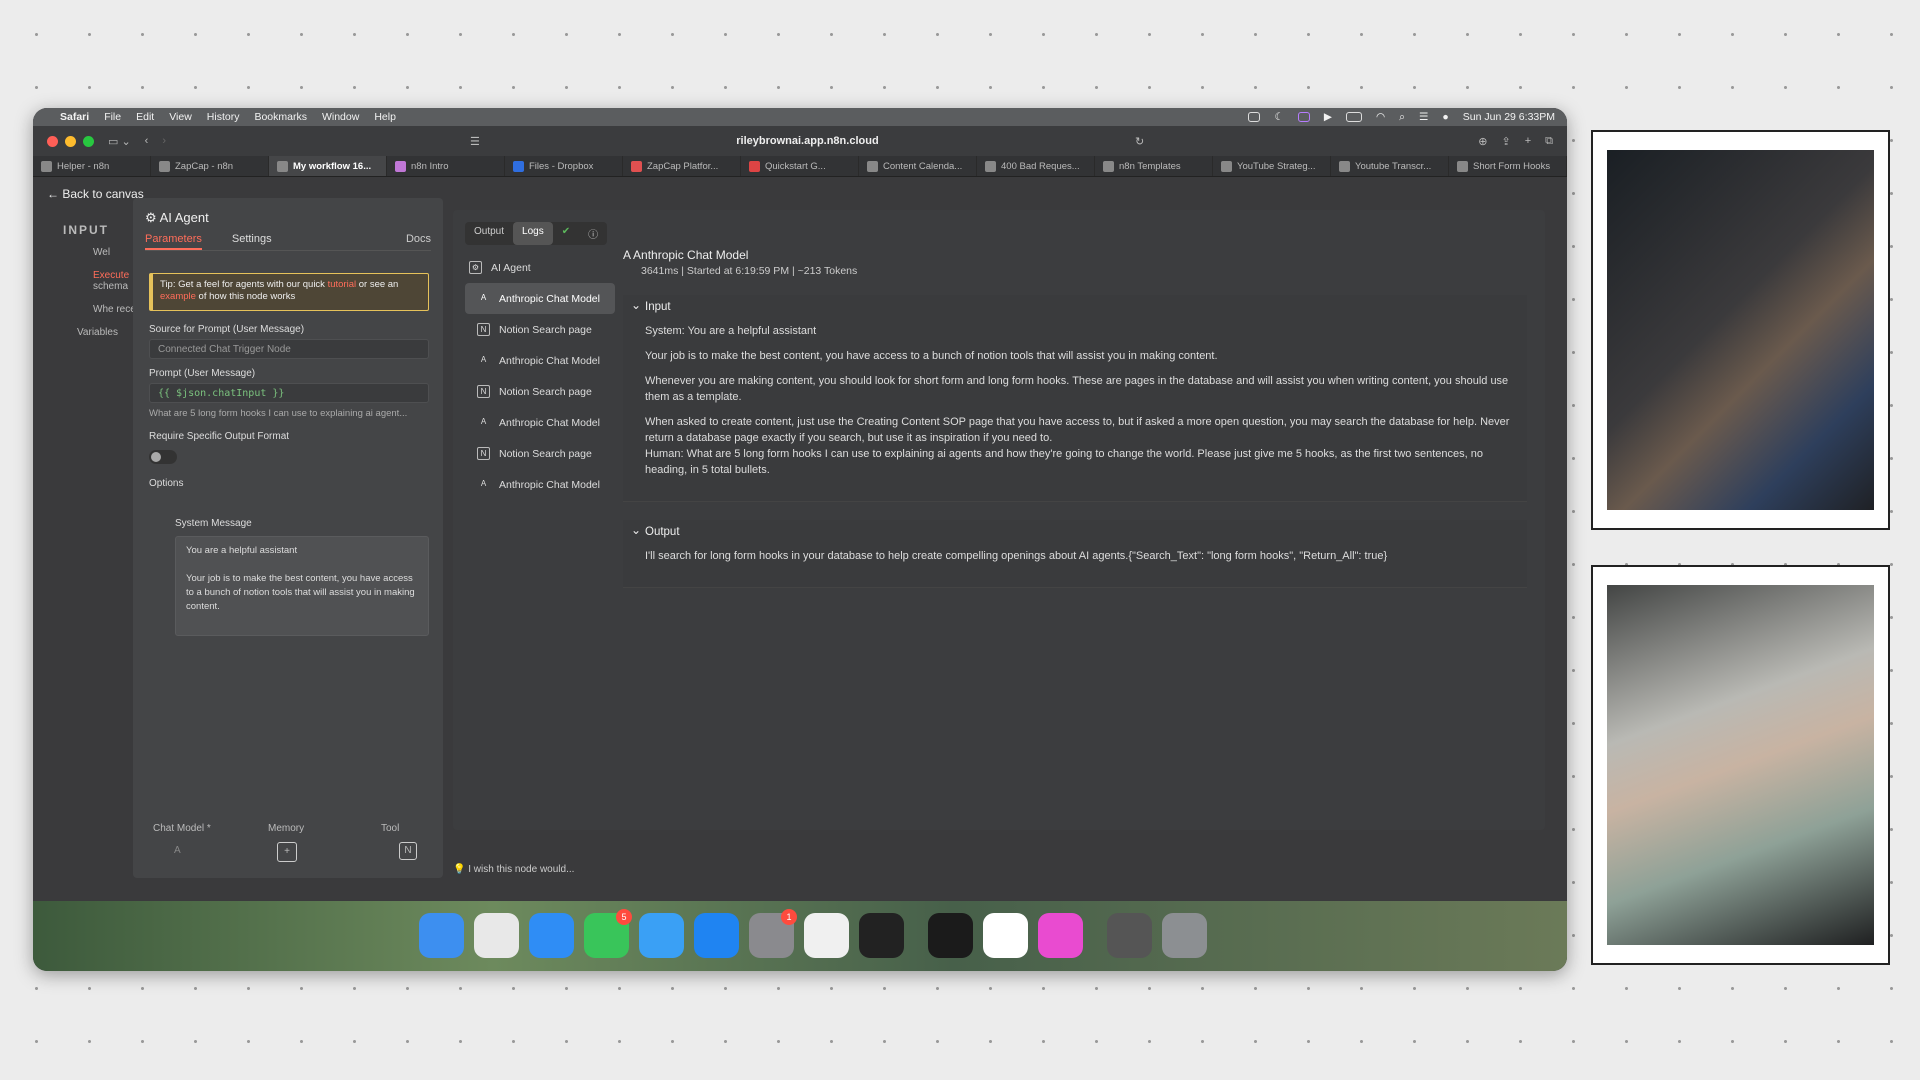 The image size is (1920, 1080). Describe the element at coordinates (540, 422) in the screenshot. I see `step-anthropic-3: A Anthropic Chat Model` at that location.